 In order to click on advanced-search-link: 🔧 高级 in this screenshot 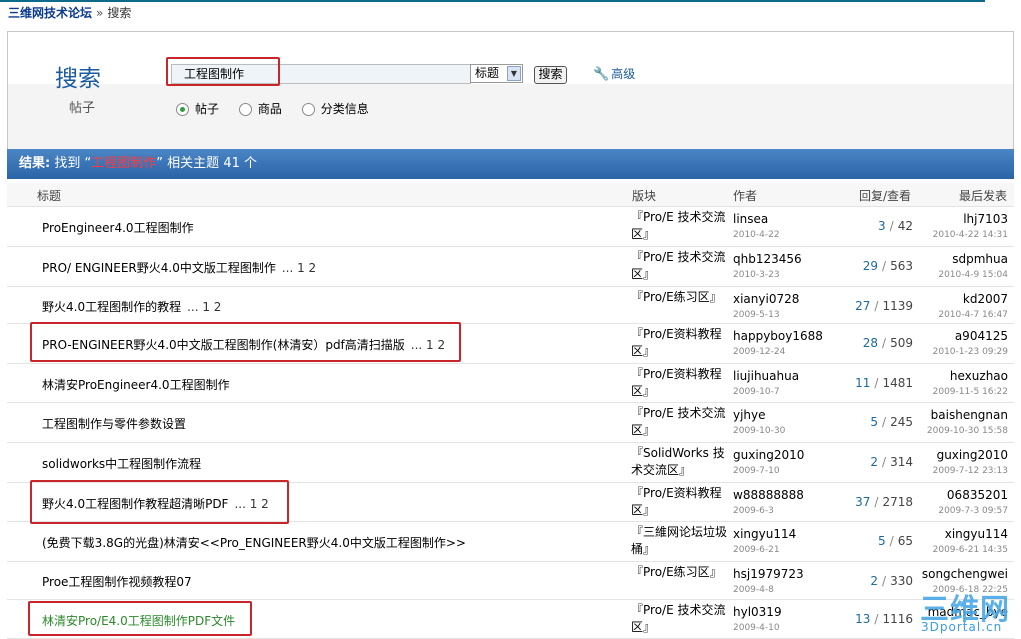, I will do `click(614, 73)`.